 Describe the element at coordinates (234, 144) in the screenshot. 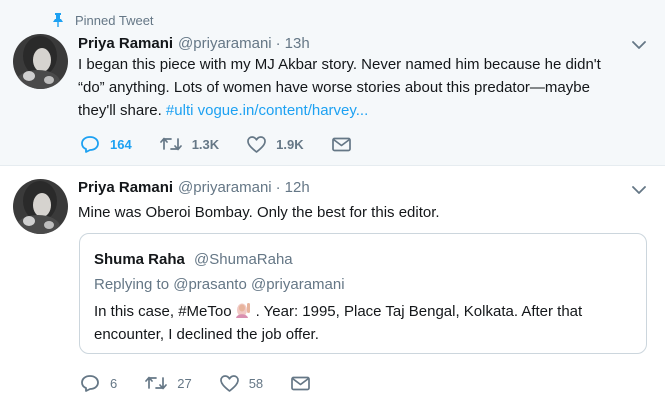

I see `tweet-actions: 164 1.3K 1.9K` at that location.